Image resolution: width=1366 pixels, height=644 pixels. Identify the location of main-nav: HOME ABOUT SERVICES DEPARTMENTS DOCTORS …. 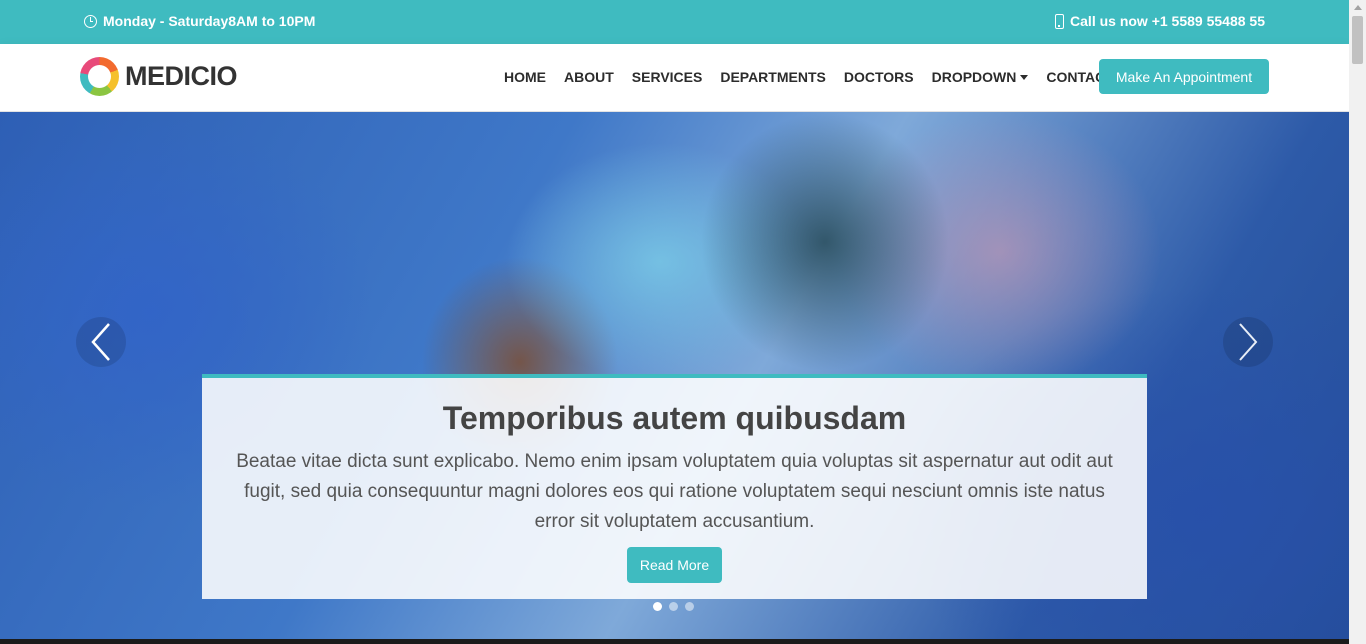
(818, 77).